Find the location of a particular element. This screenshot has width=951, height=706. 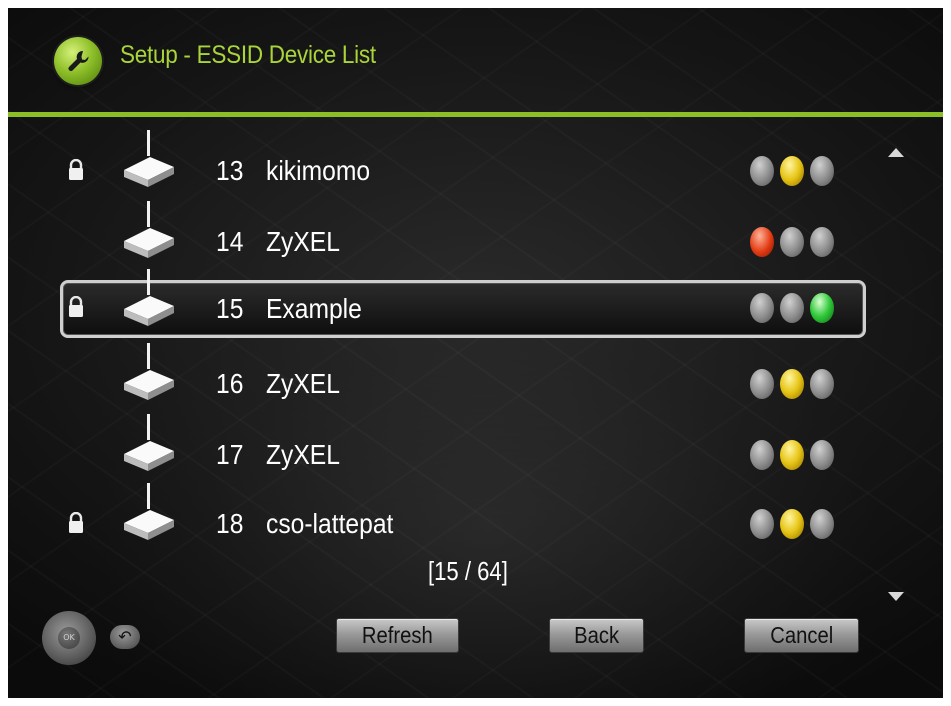

refresh-button-label: Refresh is located at coordinates (397, 635).